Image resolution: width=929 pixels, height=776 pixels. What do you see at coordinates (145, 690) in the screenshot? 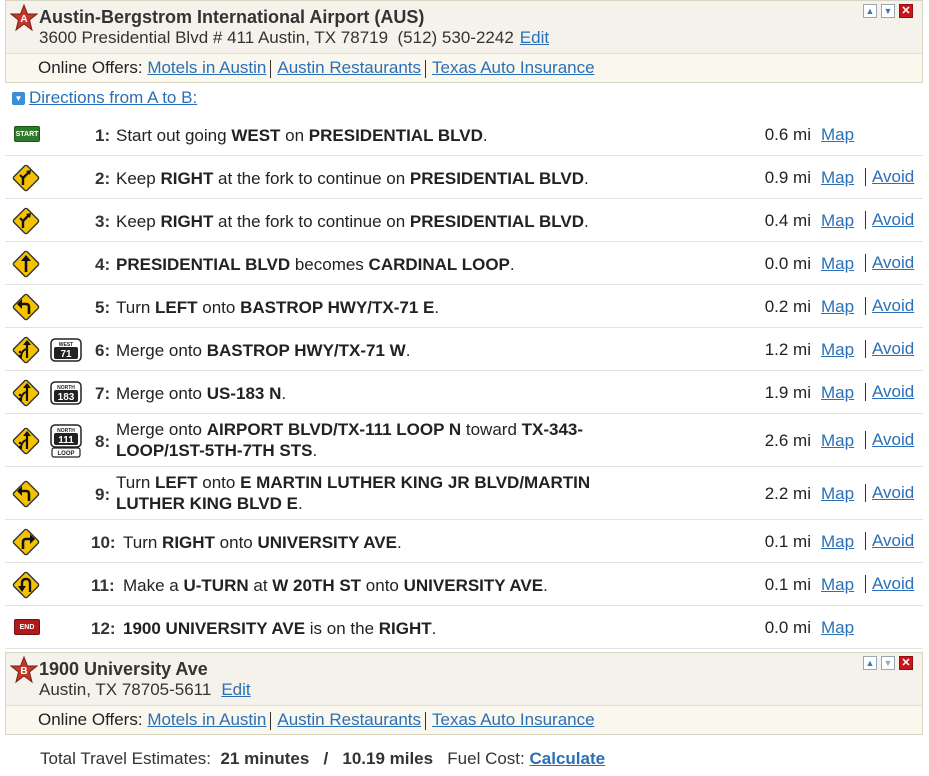
I see `destination-address-line: Austin, TX 78705-5611 Edit` at bounding box center [145, 690].